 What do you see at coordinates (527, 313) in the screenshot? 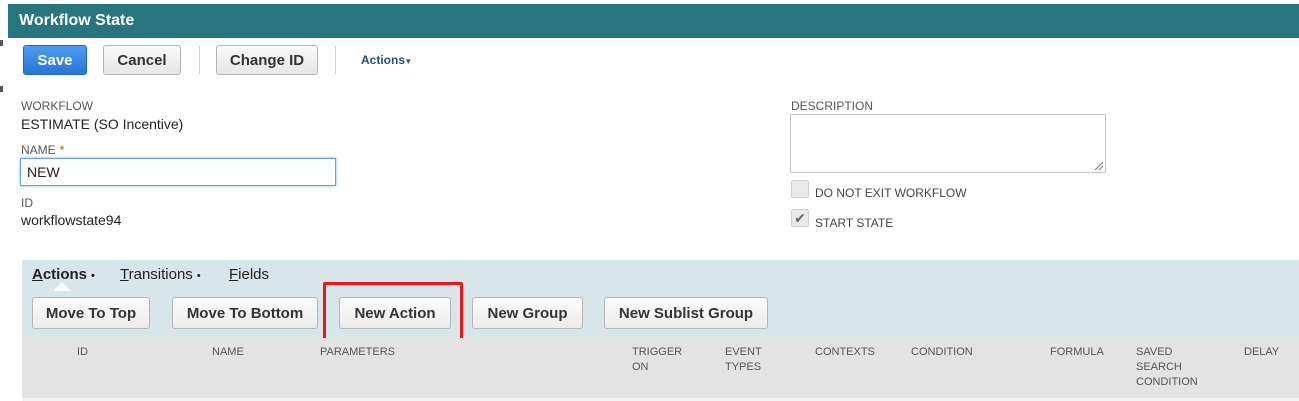
I see `new-group-button: New Group` at bounding box center [527, 313].